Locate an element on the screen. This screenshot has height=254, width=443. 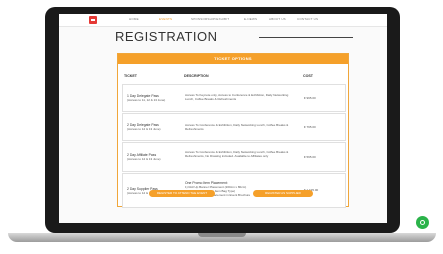
nav-item-contact: CONTACT US is located at coordinates (307, 19).